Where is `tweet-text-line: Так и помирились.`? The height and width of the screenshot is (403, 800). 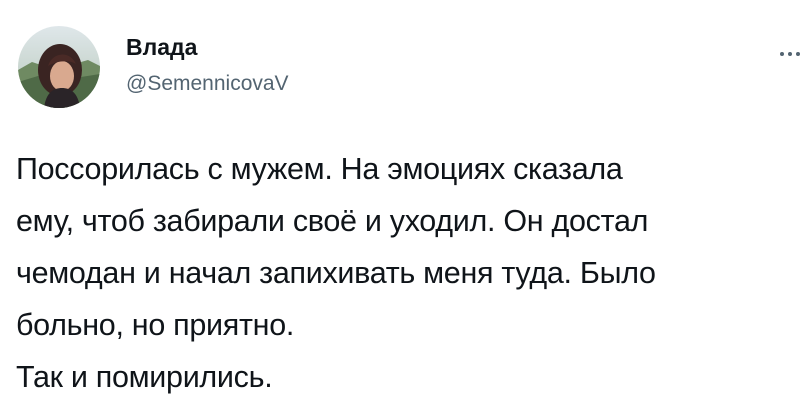 tweet-text-line: Так и помирились. is located at coordinates (144, 377).